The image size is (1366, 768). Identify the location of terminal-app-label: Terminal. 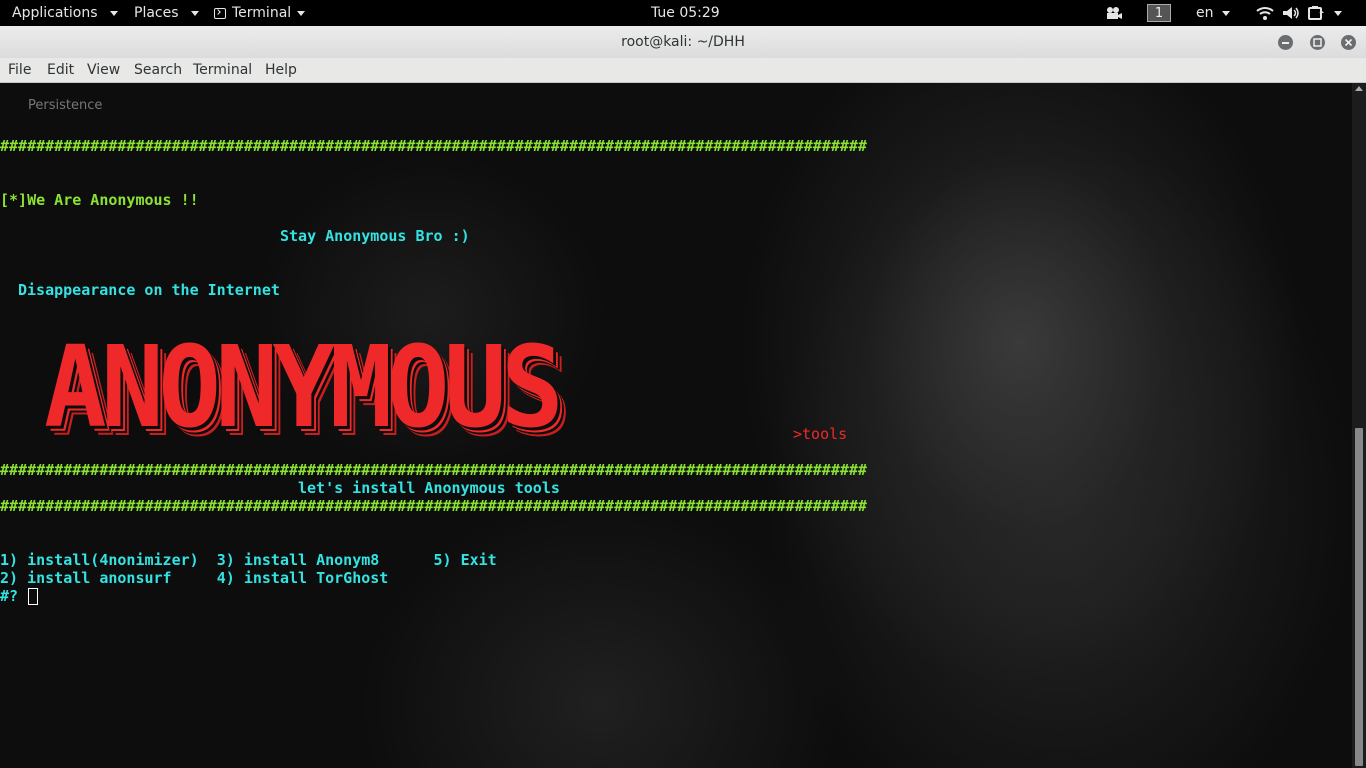
(262, 13).